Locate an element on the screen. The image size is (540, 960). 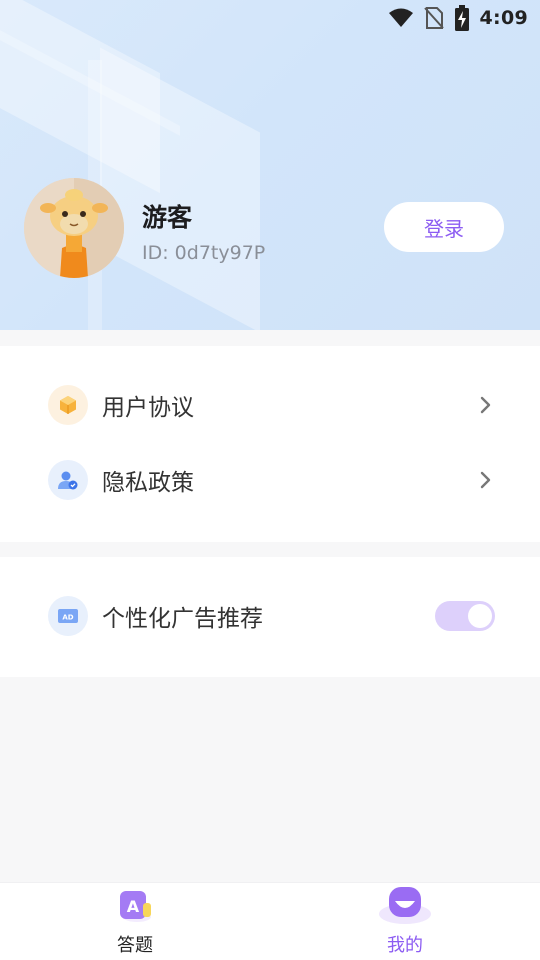
login-button: 登录 is located at coordinates (444, 227).